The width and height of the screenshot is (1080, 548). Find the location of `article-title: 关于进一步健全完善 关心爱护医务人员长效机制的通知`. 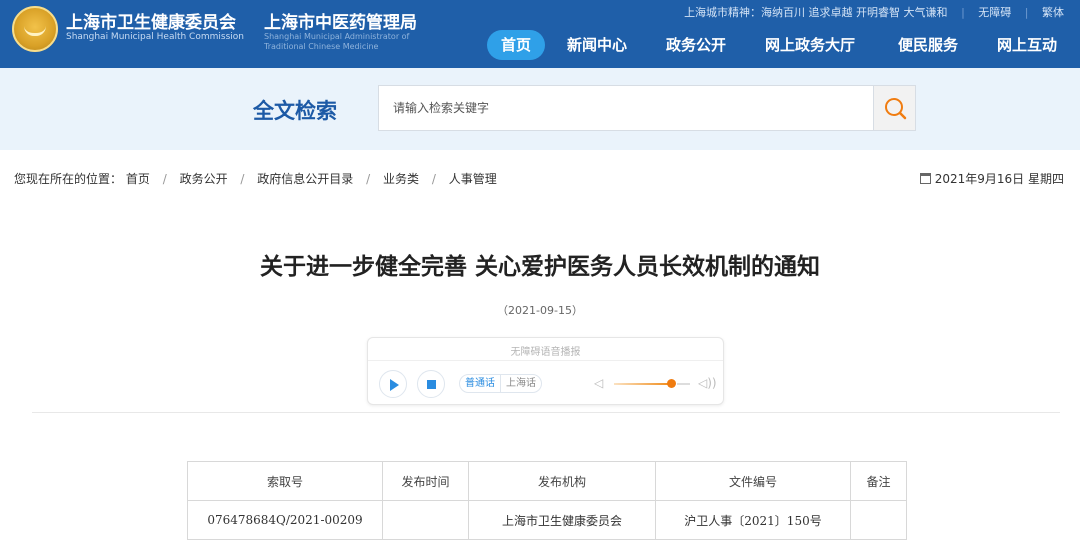

article-title: 关于进一步健全完善 关心爱护医务人员长效机制的通知 is located at coordinates (539, 267).